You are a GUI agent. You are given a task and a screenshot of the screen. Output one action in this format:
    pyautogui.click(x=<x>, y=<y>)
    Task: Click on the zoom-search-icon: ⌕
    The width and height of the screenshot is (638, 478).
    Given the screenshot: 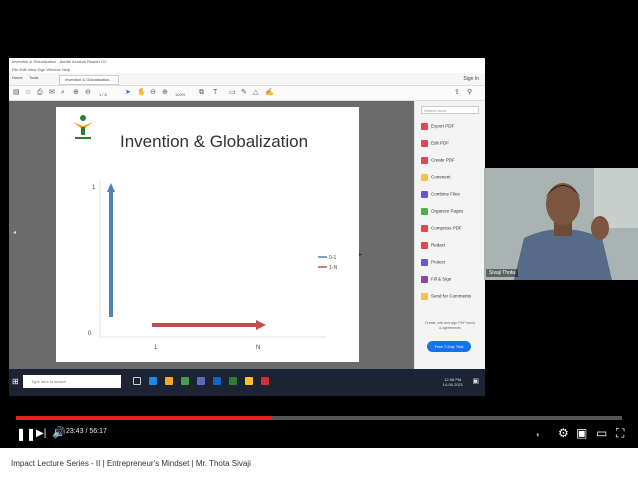 What is the action you would take?
    pyautogui.click(x=63, y=93)
    